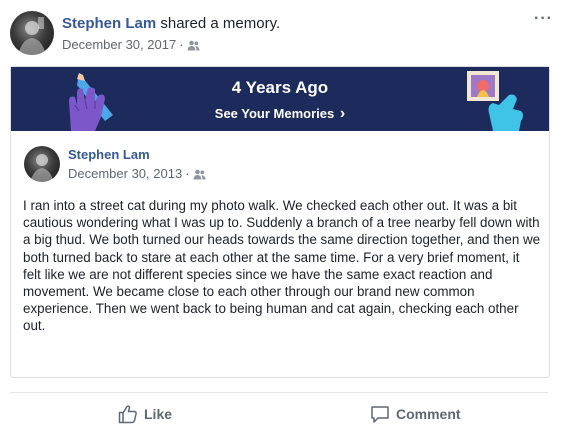  I want to click on comment-button: Comment, so click(415, 414).